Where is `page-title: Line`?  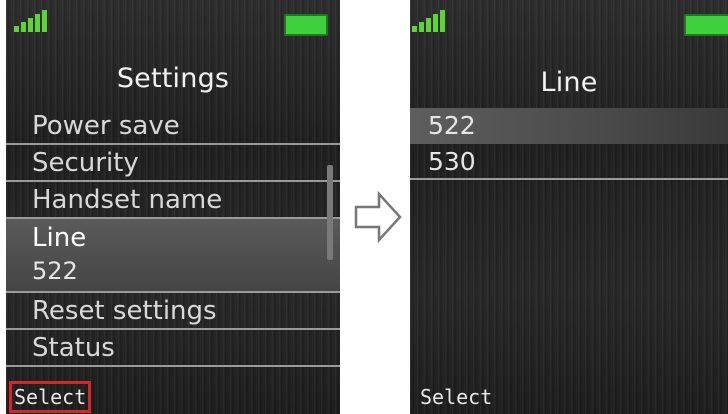
page-title: Line is located at coordinates (569, 82).